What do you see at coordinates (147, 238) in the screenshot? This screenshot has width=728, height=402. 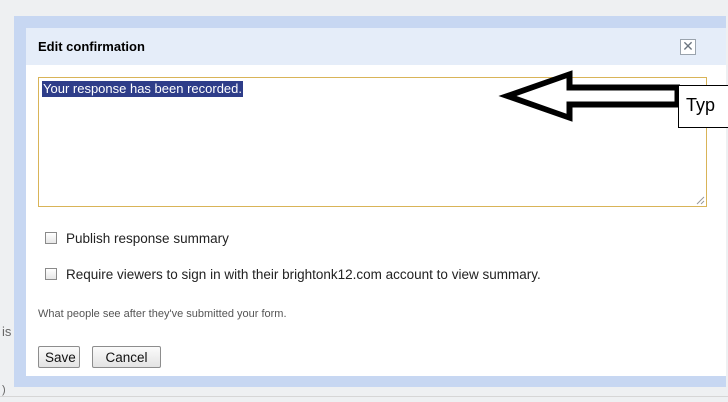 I see `publish-summary-label: Publish response summary` at bounding box center [147, 238].